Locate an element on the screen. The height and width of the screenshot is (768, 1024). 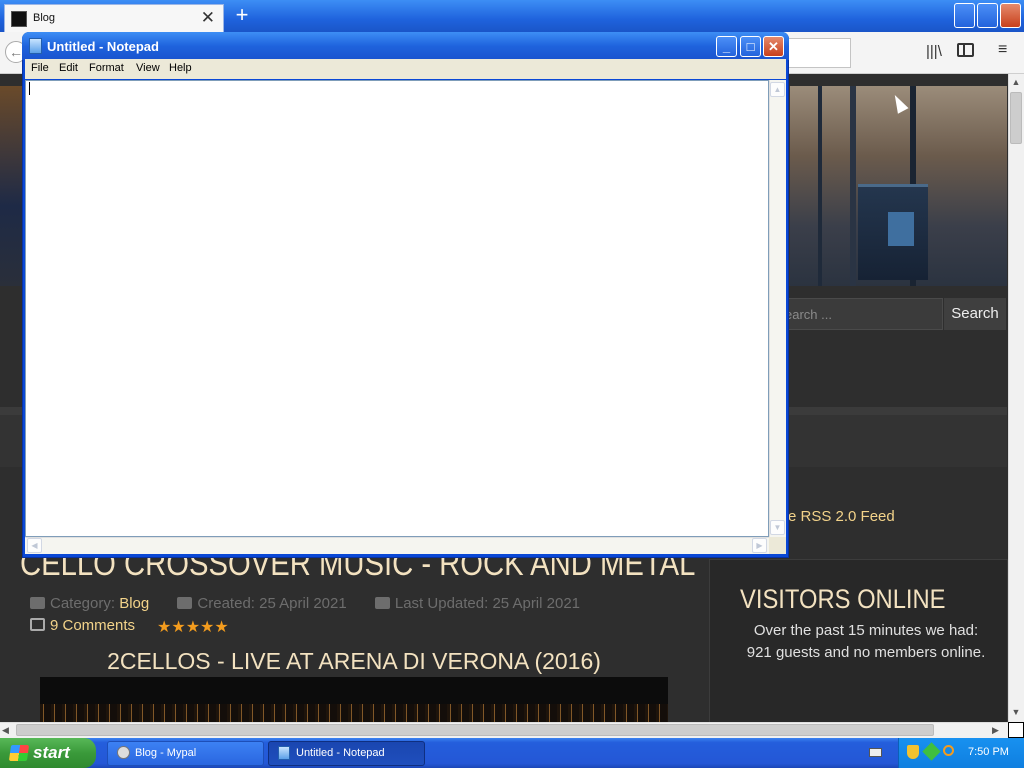
updated-date: Last Updated: 25 April 2021 is located at coordinates (487, 603).